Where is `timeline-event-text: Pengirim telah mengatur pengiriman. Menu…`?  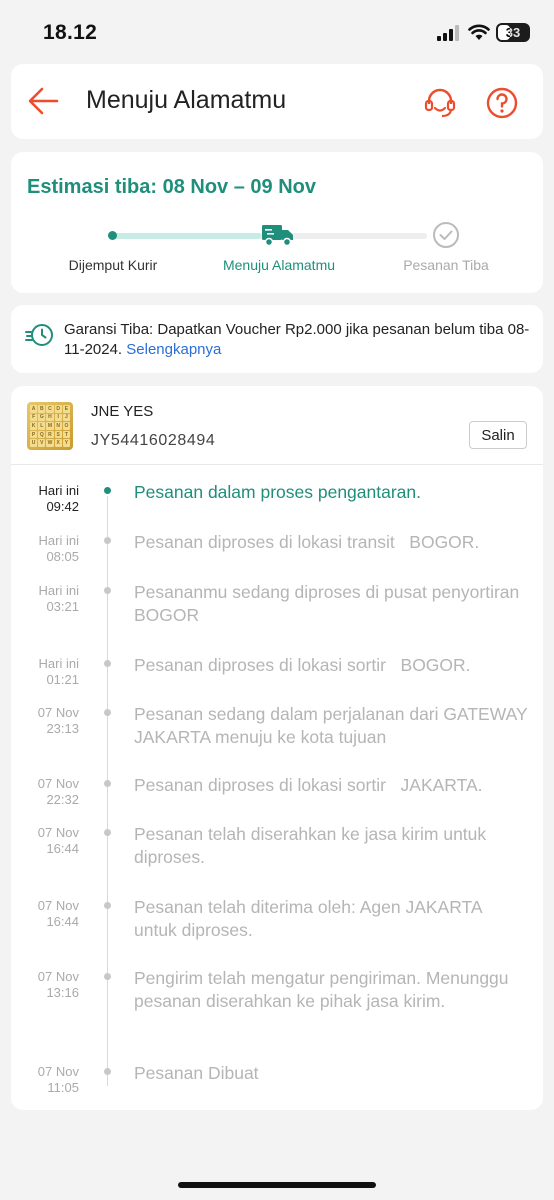 timeline-event-text: Pengirim telah mengatur pengiriman. Menu… is located at coordinates (324, 989).